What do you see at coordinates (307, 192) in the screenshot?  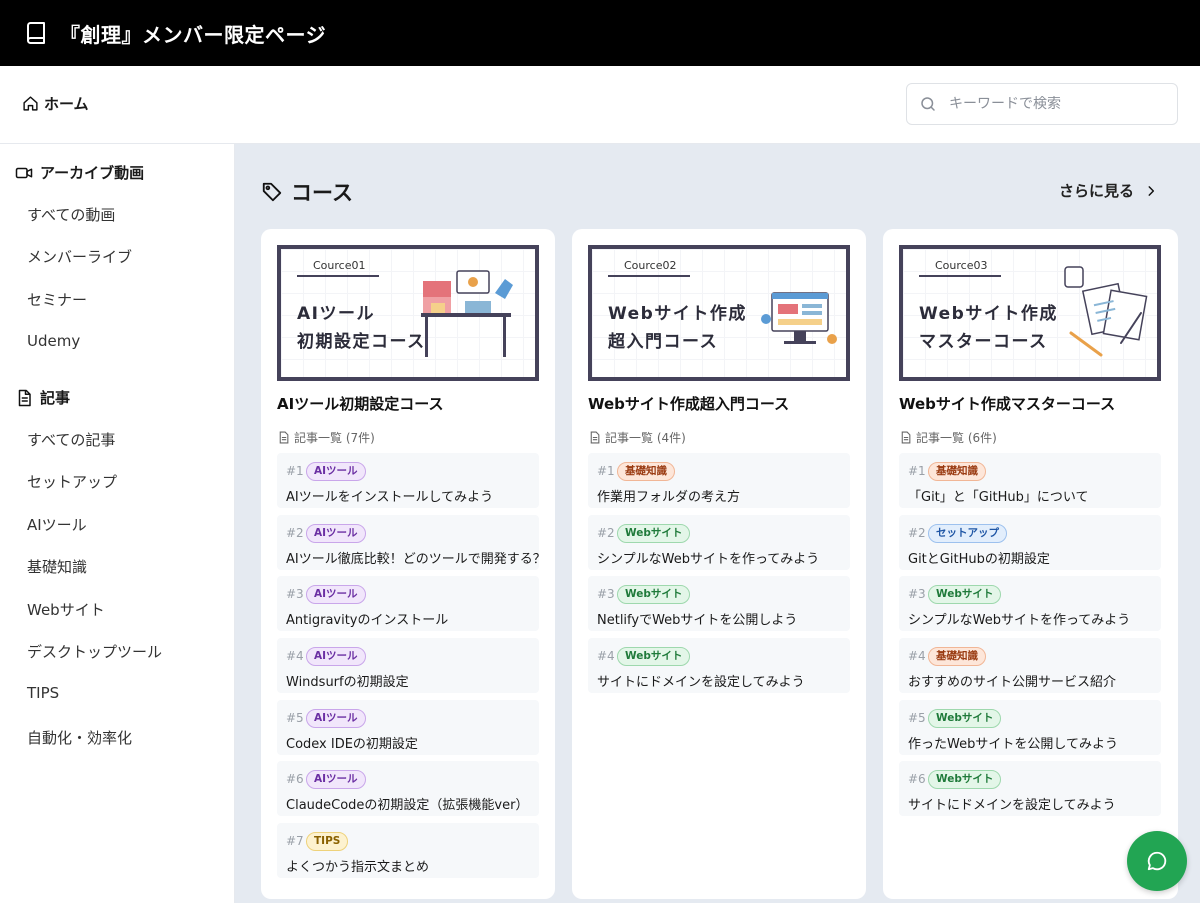 I see `section-title: コース` at bounding box center [307, 192].